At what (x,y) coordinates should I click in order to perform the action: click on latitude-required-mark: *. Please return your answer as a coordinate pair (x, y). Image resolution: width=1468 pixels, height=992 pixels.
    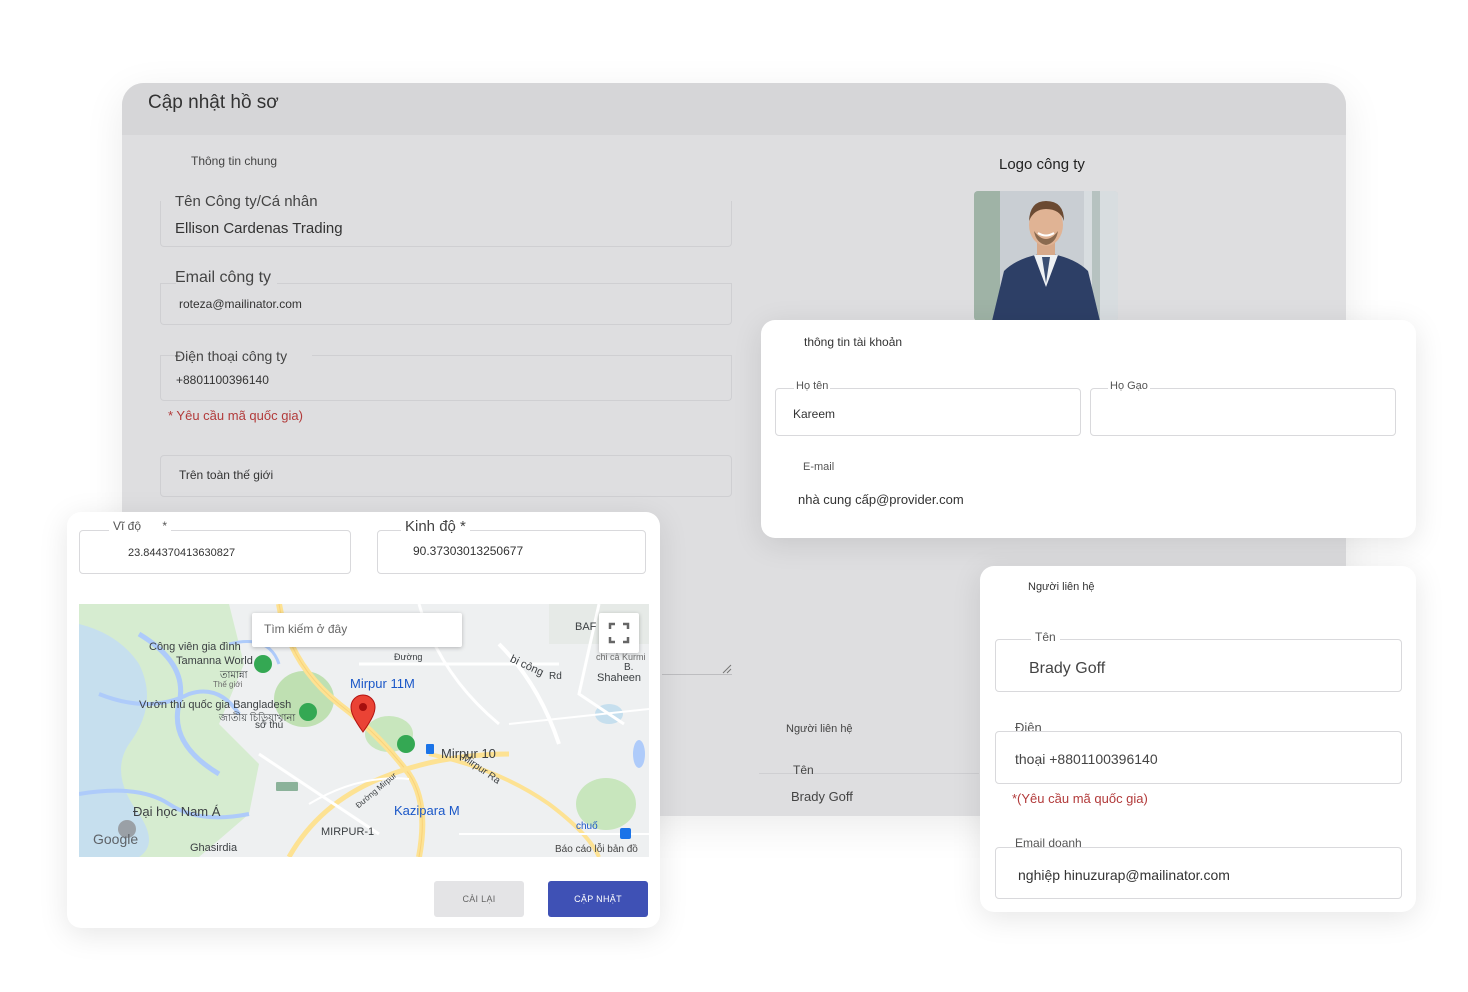
    Looking at the image, I should click on (165, 526).